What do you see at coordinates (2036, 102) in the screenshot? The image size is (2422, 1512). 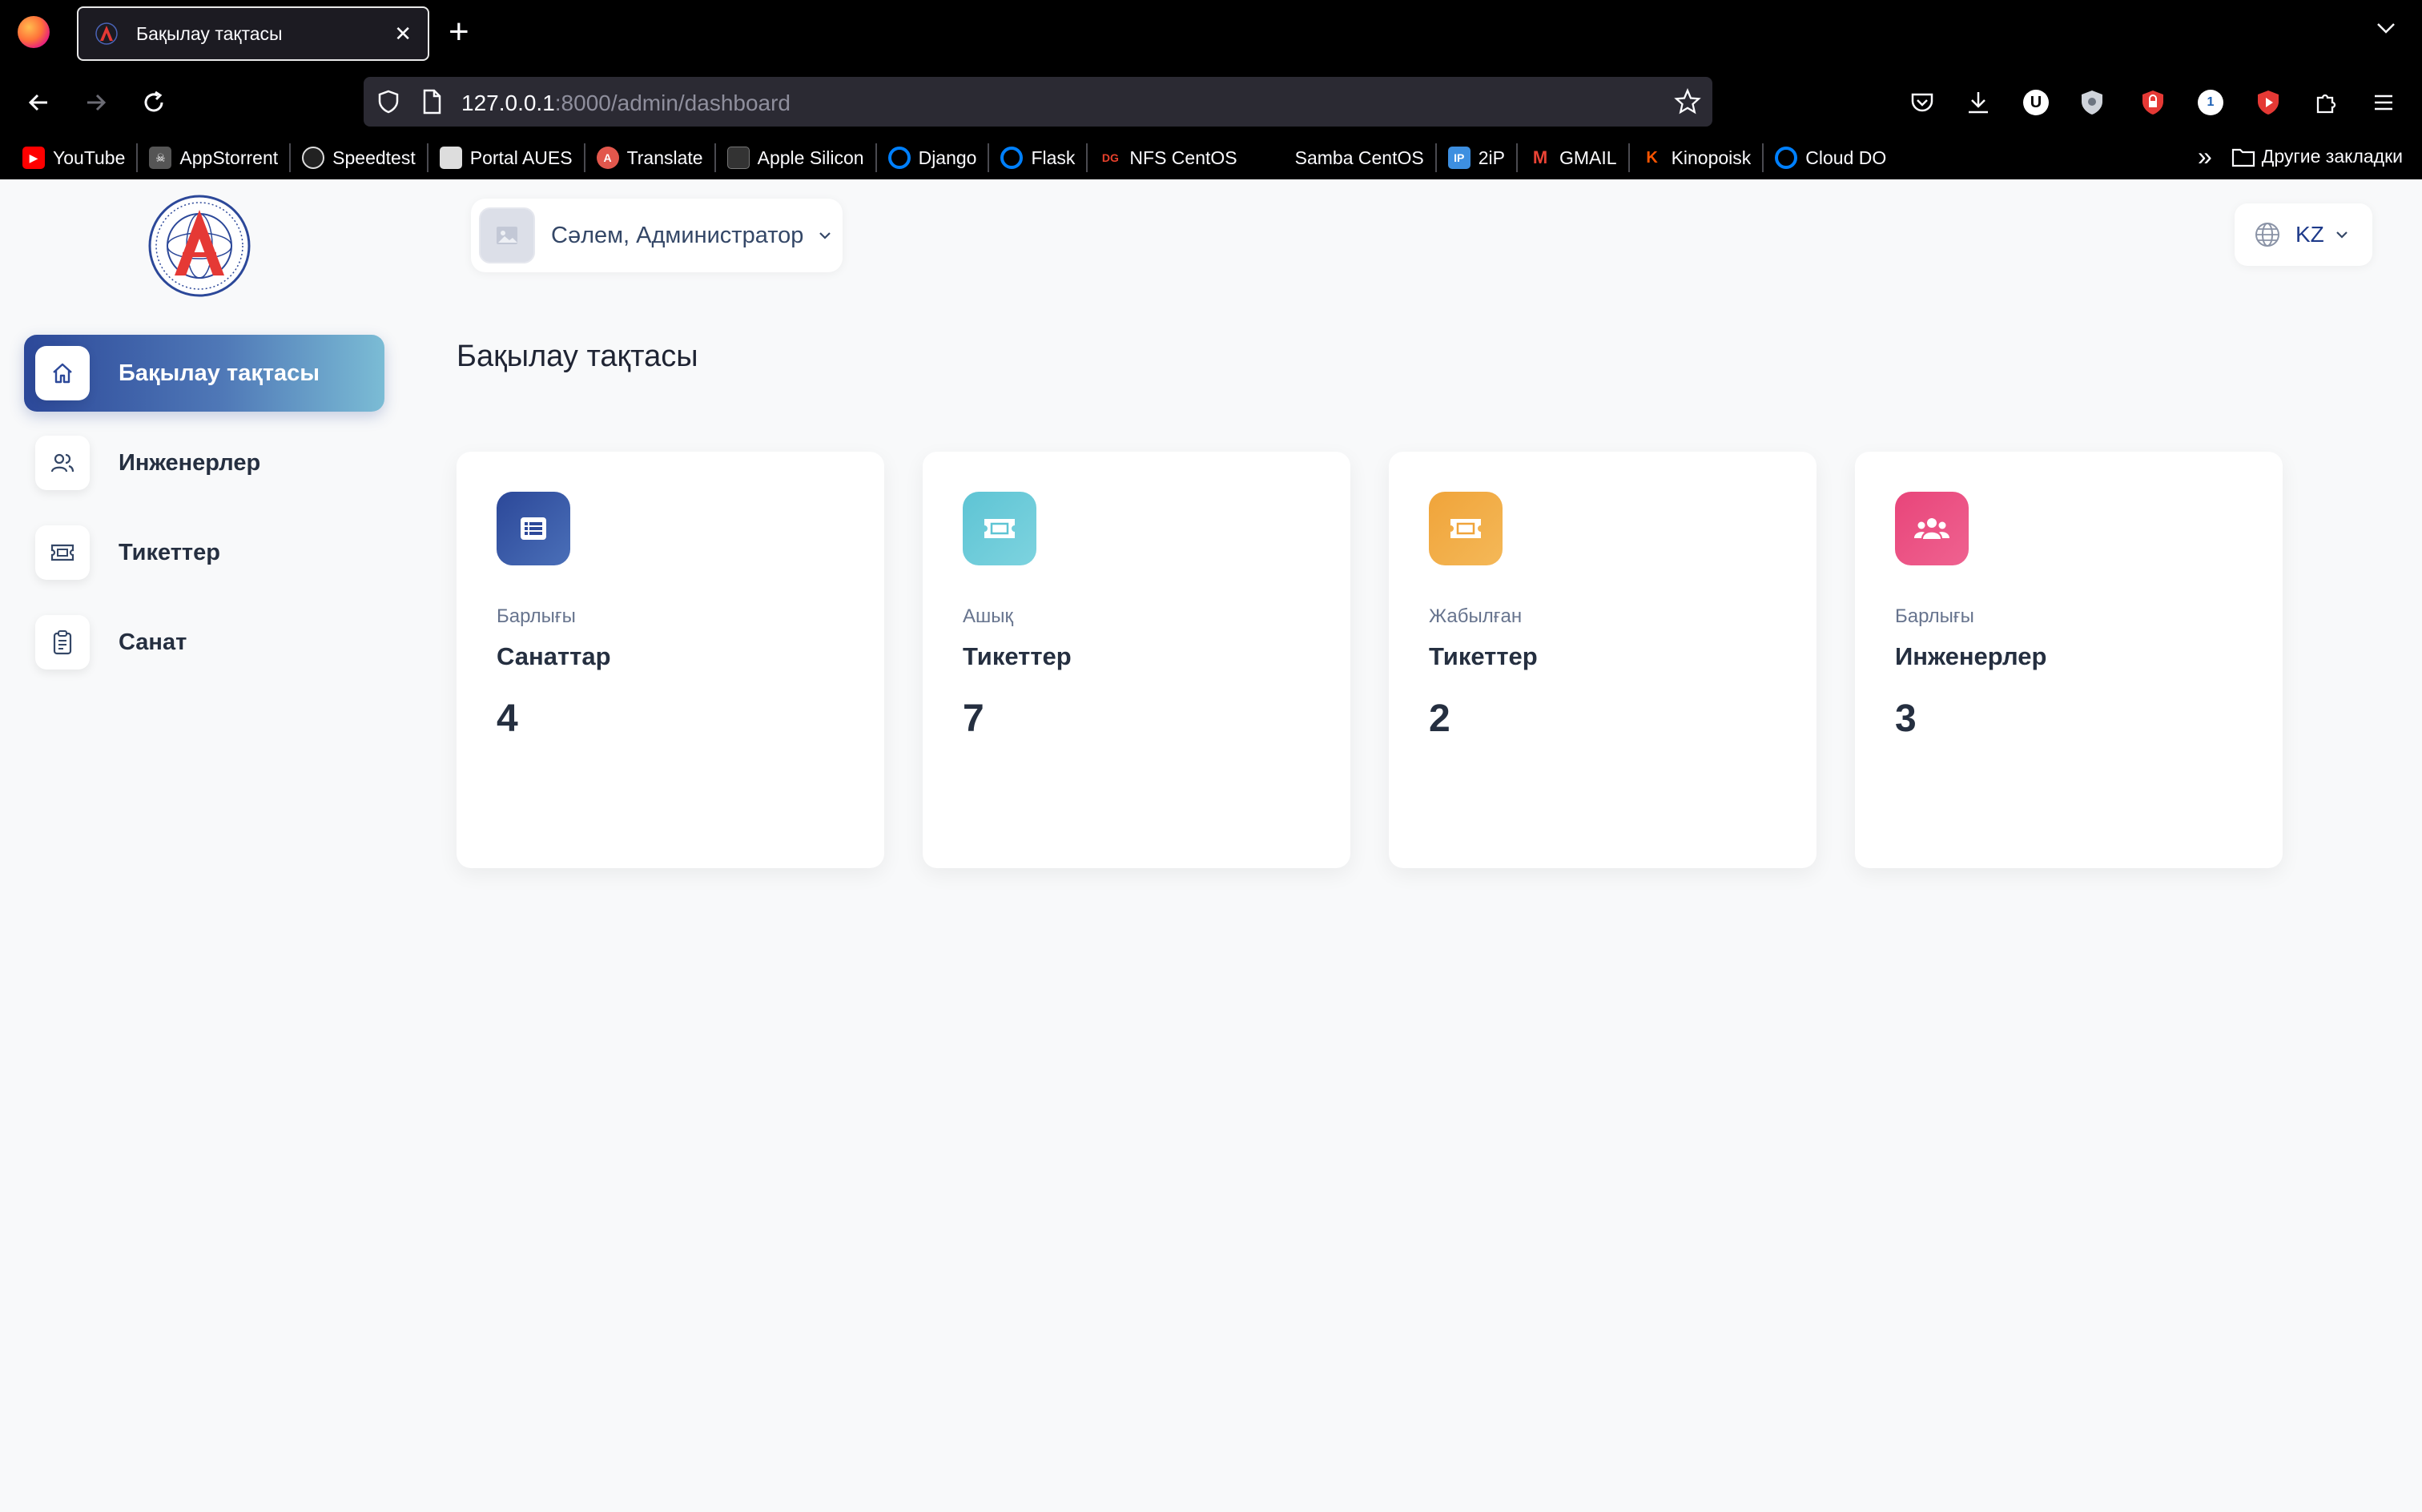 I see `ublock-extension: U` at bounding box center [2036, 102].